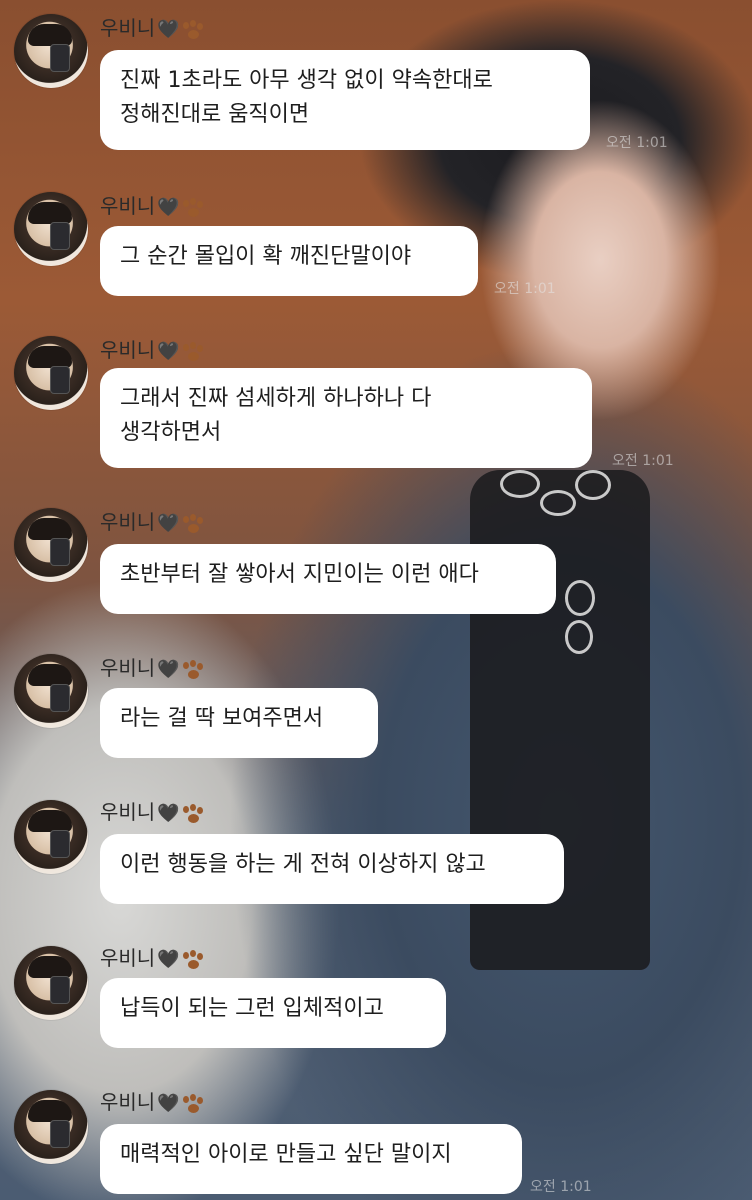 The width and height of the screenshot is (752, 1200). What do you see at coordinates (345, 100) in the screenshot?
I see `message-bubble: 진짜 1초라도 아무 생각 없이 약속한대로 정해진대로 움직이면` at bounding box center [345, 100].